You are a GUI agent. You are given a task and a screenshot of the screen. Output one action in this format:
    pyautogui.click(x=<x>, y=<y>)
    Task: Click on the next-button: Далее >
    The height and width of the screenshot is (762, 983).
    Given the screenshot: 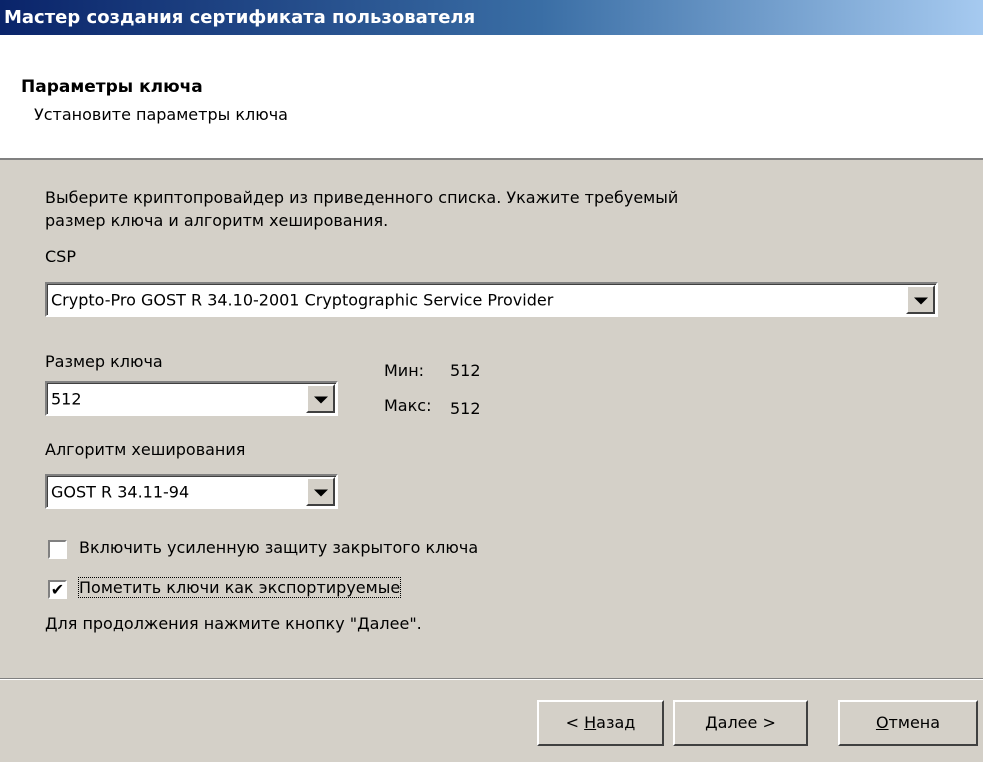 What is the action you would take?
    pyautogui.click(x=740, y=723)
    